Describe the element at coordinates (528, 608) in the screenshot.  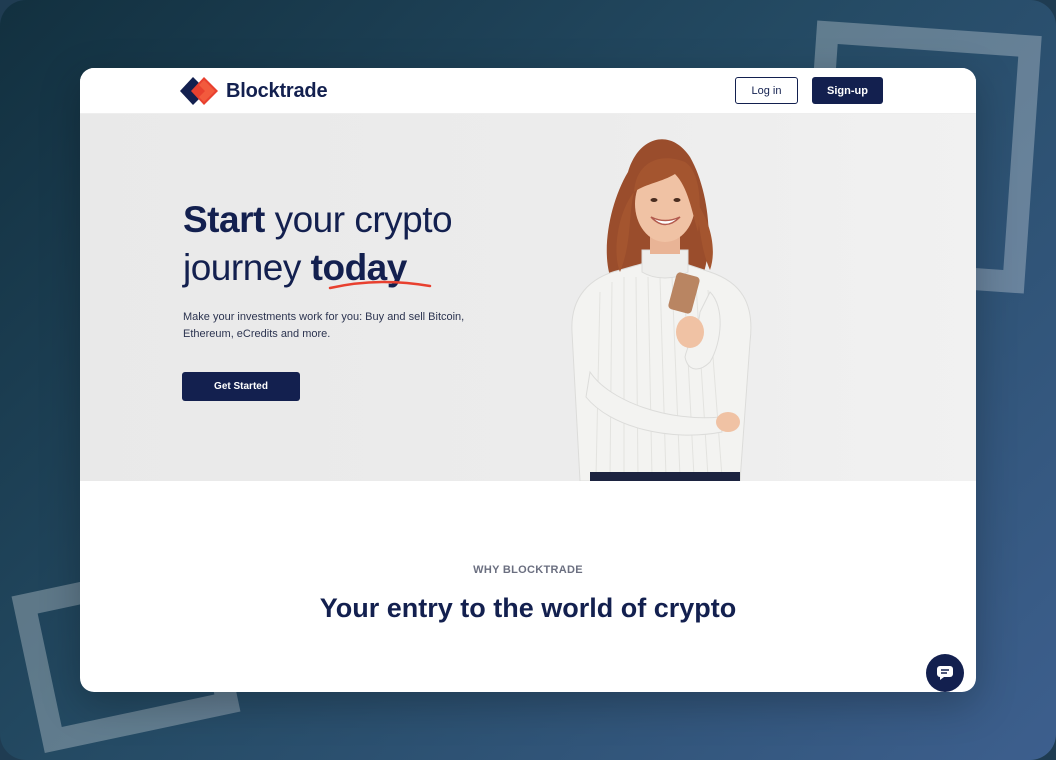
I see `section-title: Your entry to the world of crypto` at that location.